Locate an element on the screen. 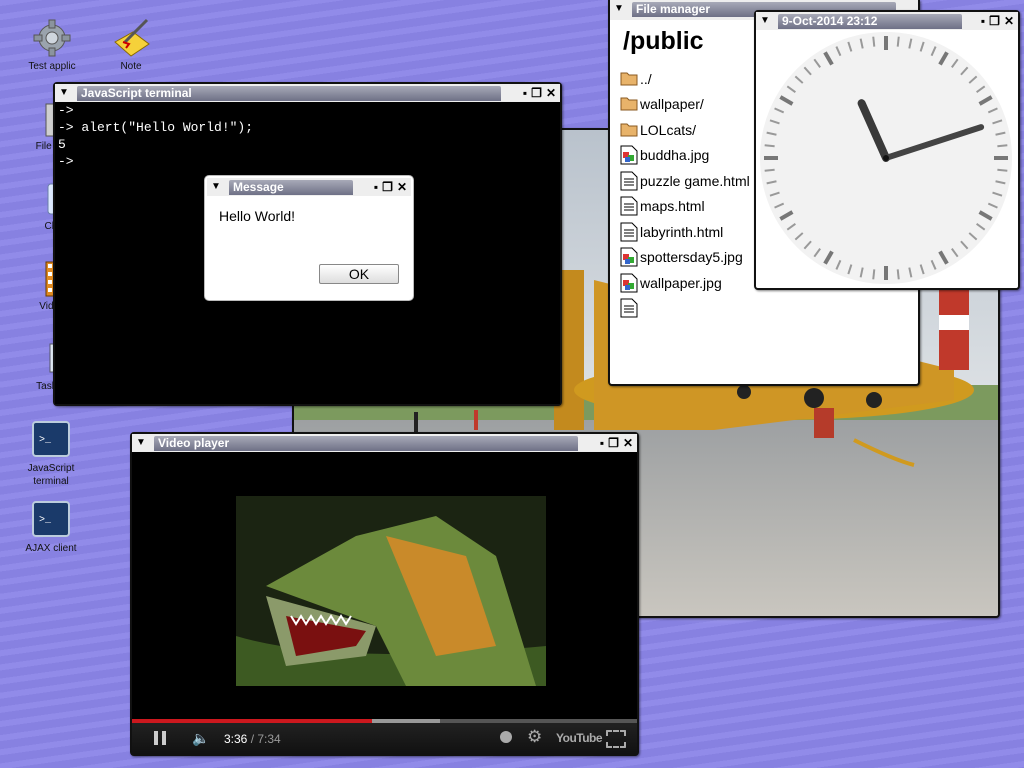 This screenshot has width=1024, height=768. file-list-item: ../ is located at coordinates (685, 79).